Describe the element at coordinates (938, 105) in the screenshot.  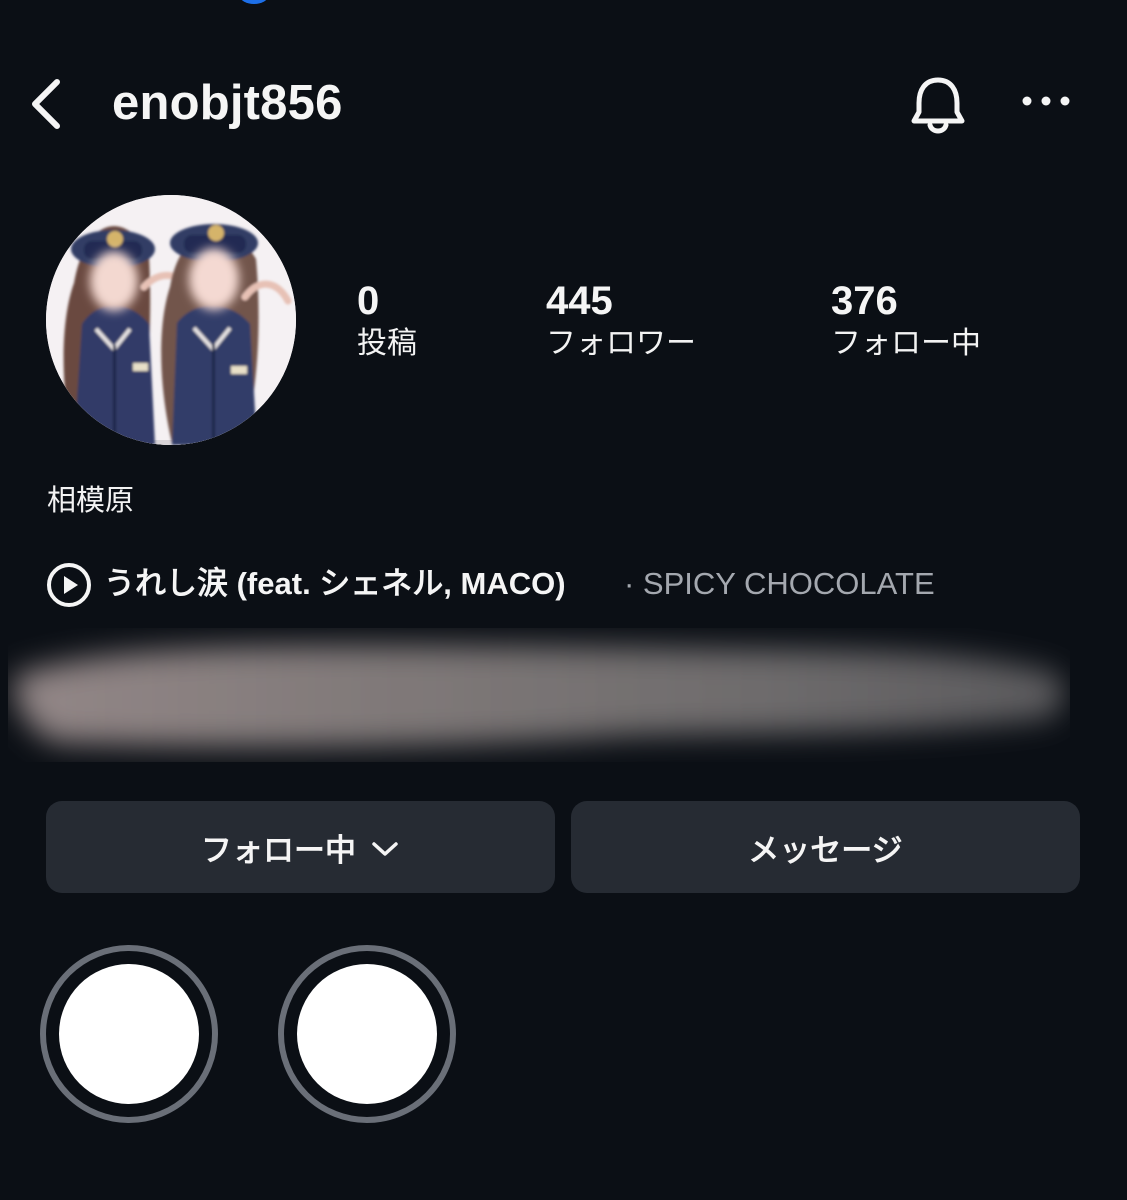
I see `bell-icon` at that location.